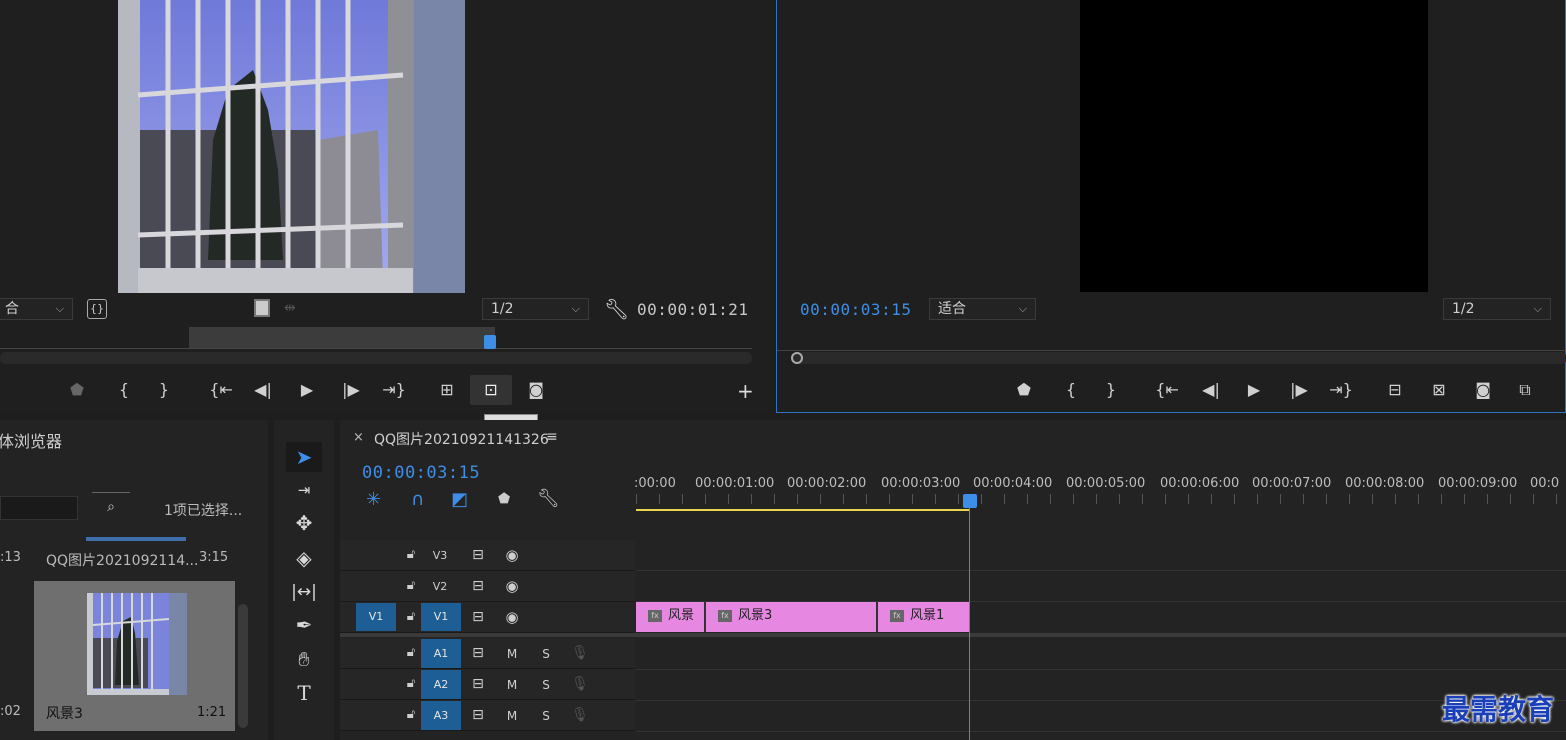 The image size is (1566, 740). What do you see at coordinates (440, 556) in the screenshot?
I see `track-label: V3` at bounding box center [440, 556].